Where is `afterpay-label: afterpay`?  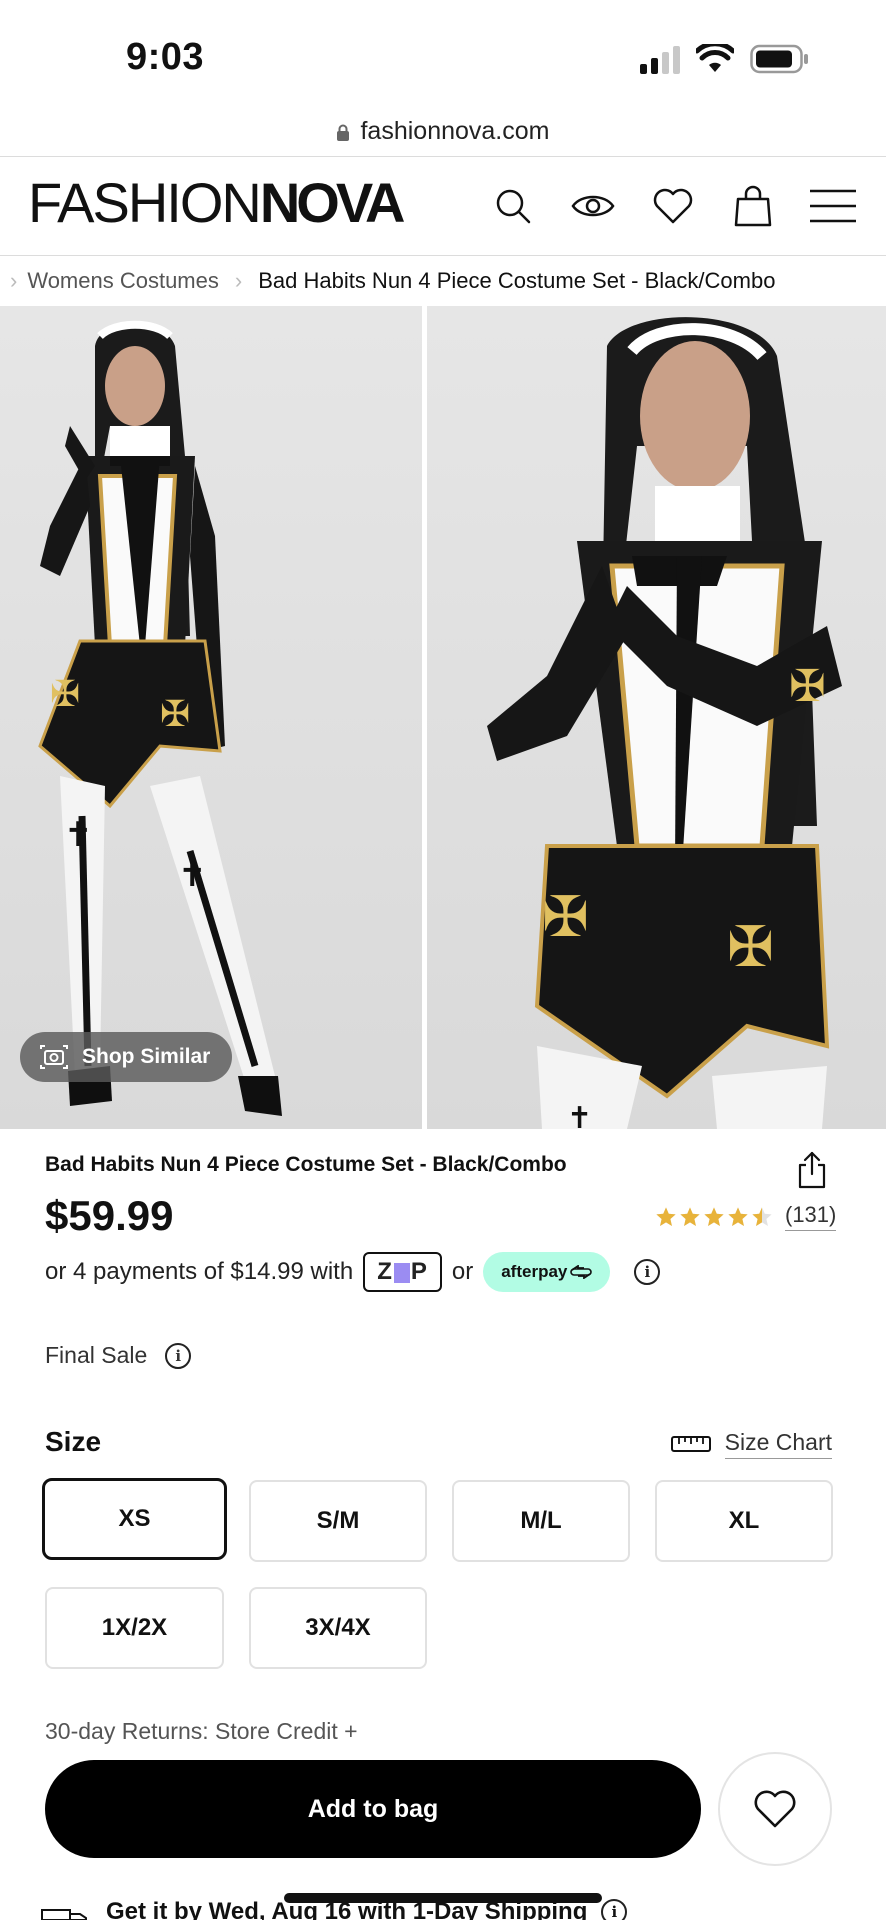
afterpay-label: afterpay is located at coordinates (534, 1271).